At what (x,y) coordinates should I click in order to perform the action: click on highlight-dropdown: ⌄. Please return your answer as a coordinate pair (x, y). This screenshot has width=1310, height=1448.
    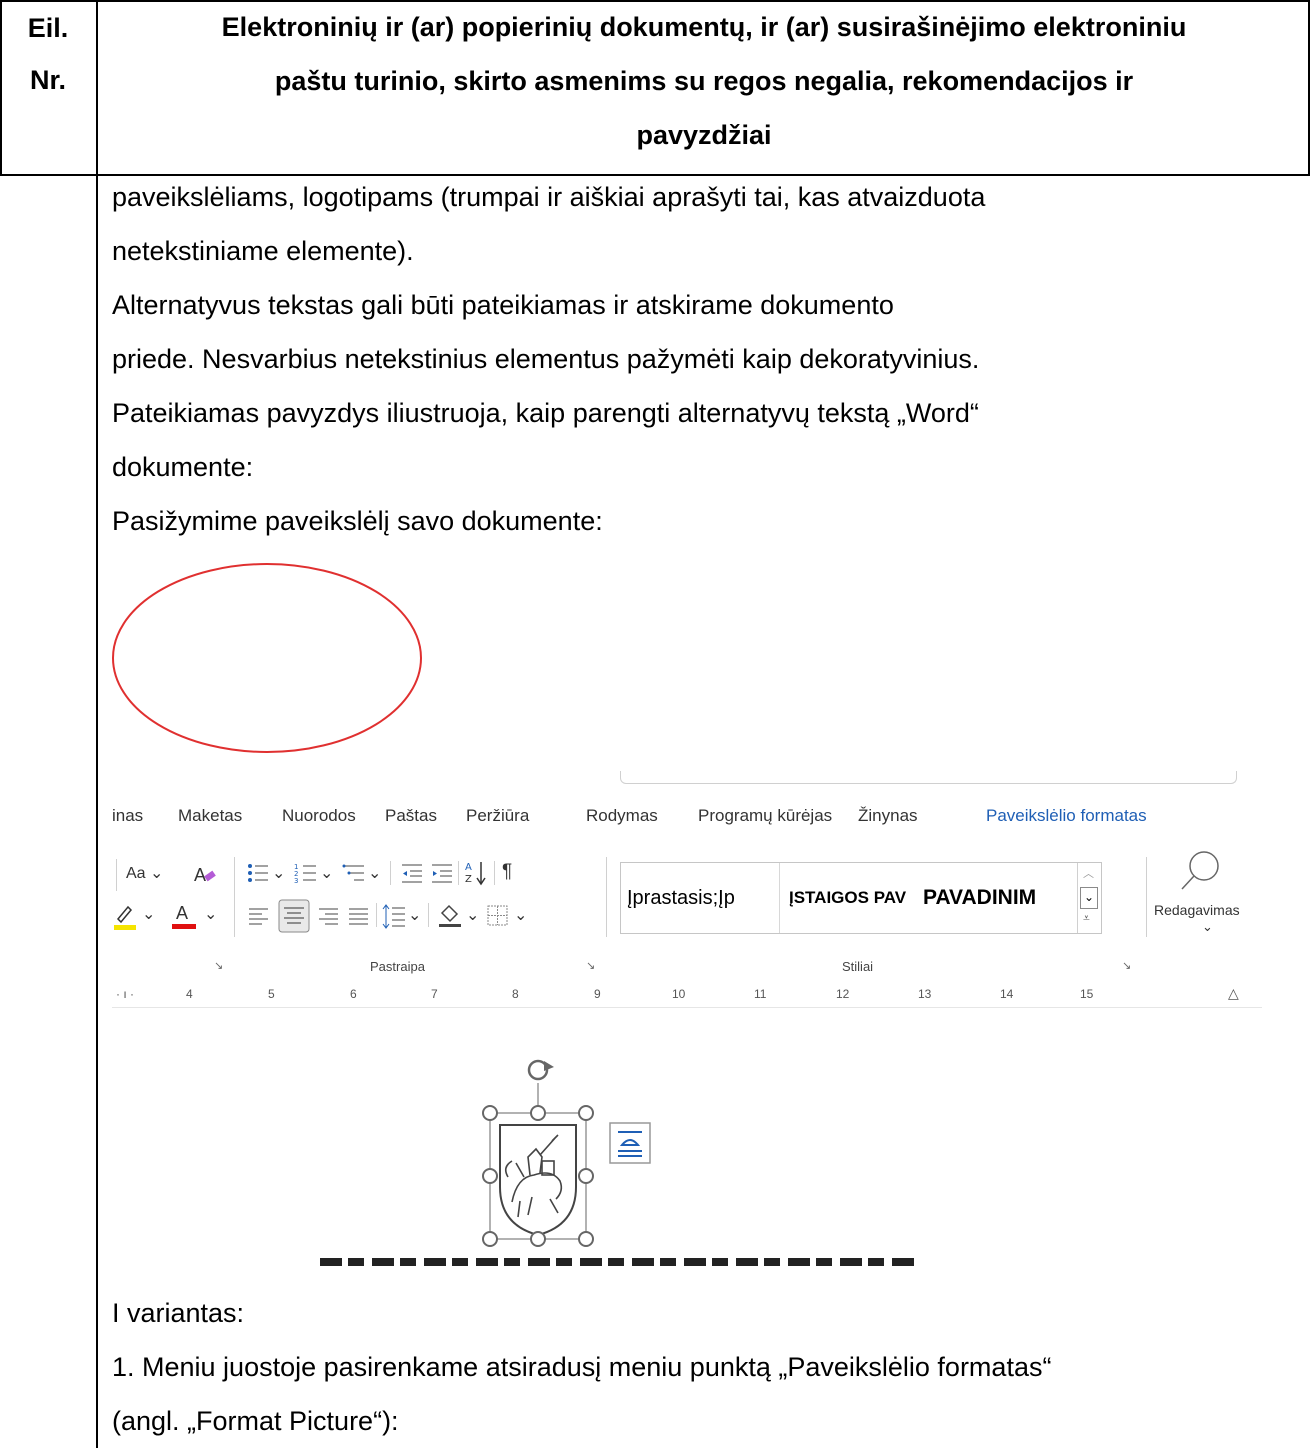
    Looking at the image, I should click on (148, 914).